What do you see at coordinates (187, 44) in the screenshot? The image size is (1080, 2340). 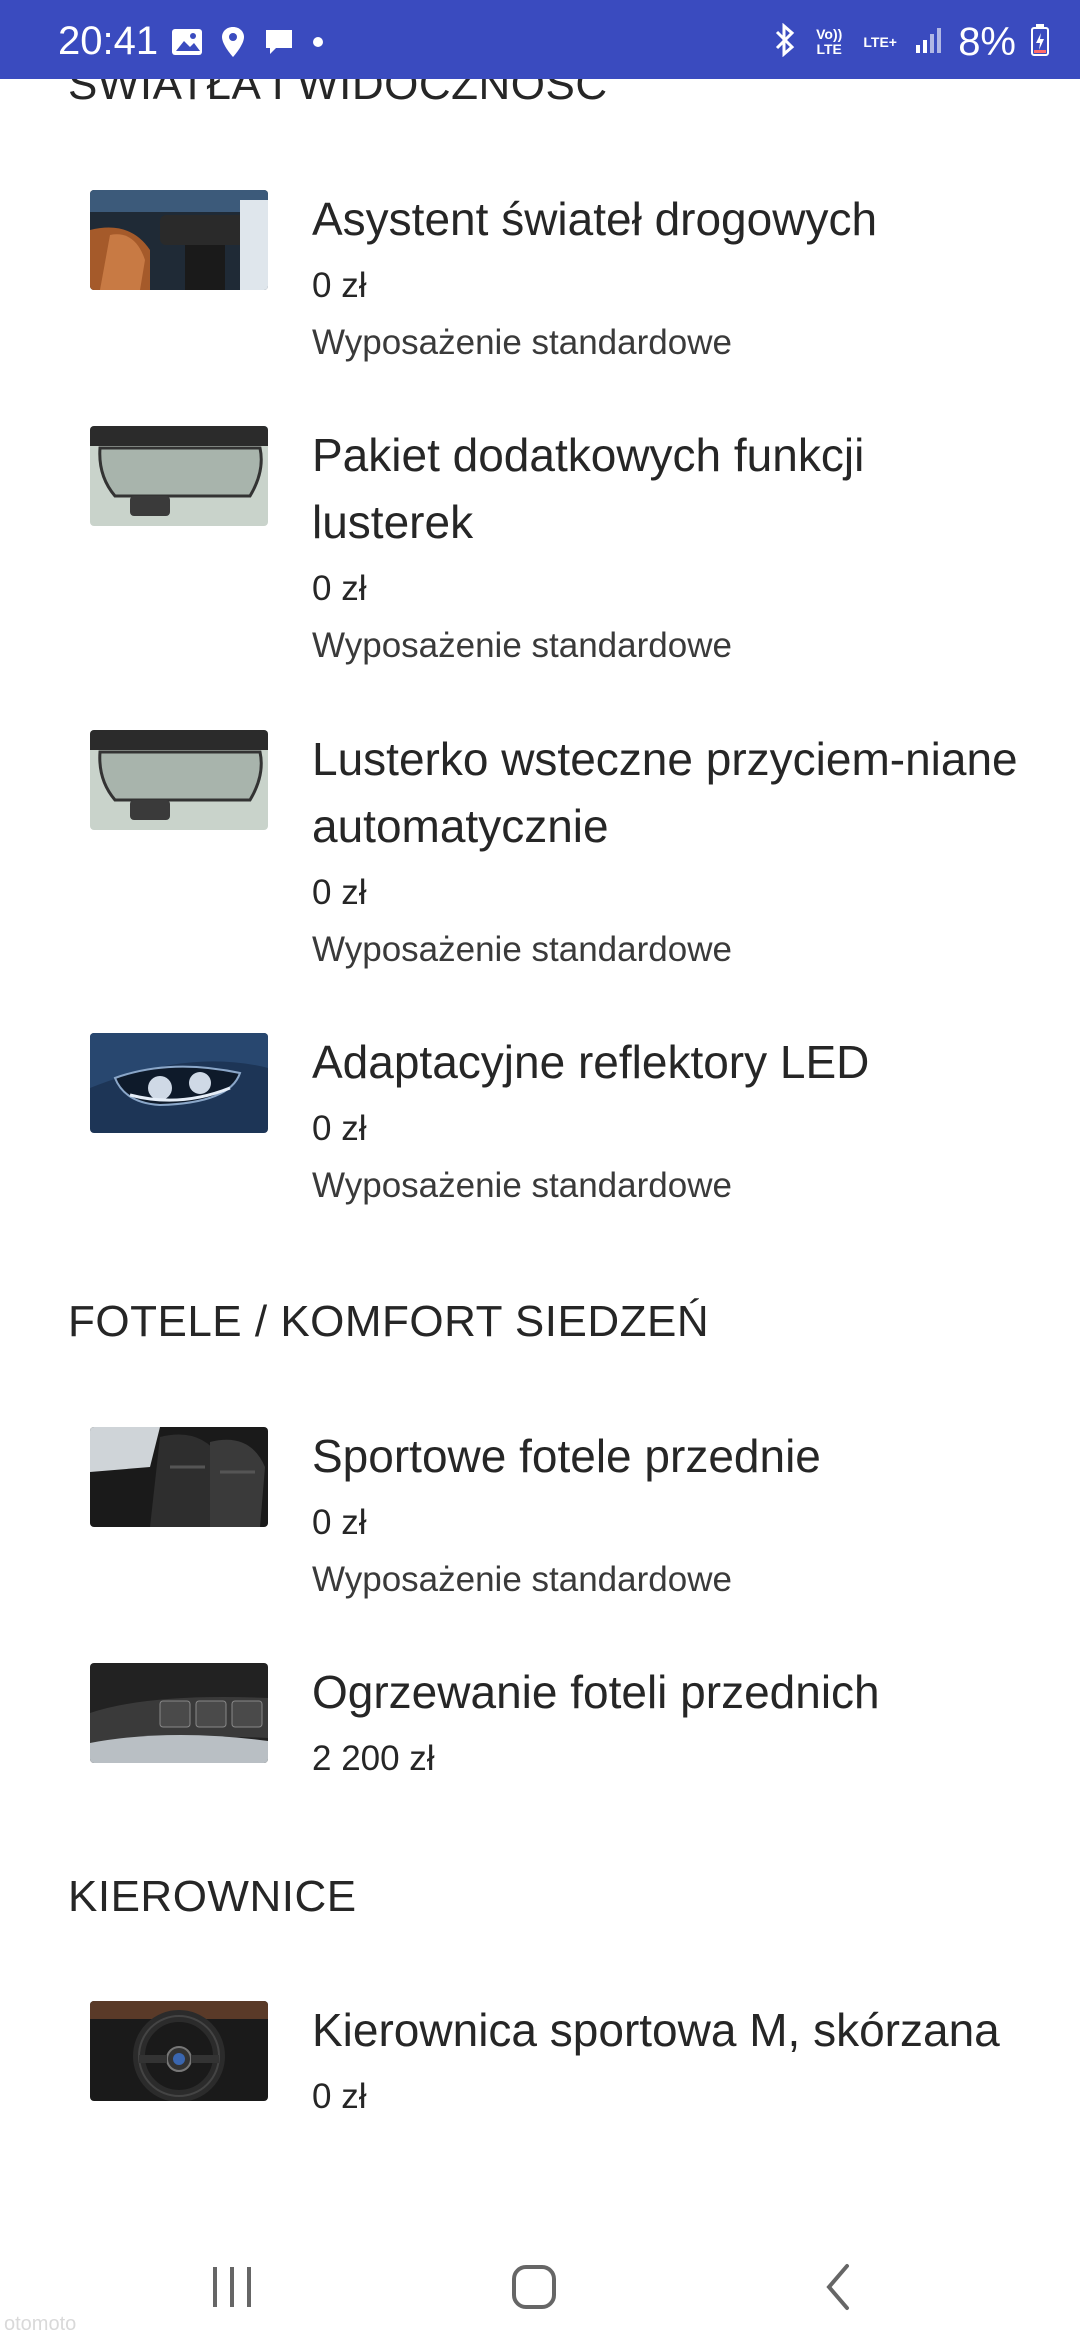 I see `gallery-icon` at bounding box center [187, 44].